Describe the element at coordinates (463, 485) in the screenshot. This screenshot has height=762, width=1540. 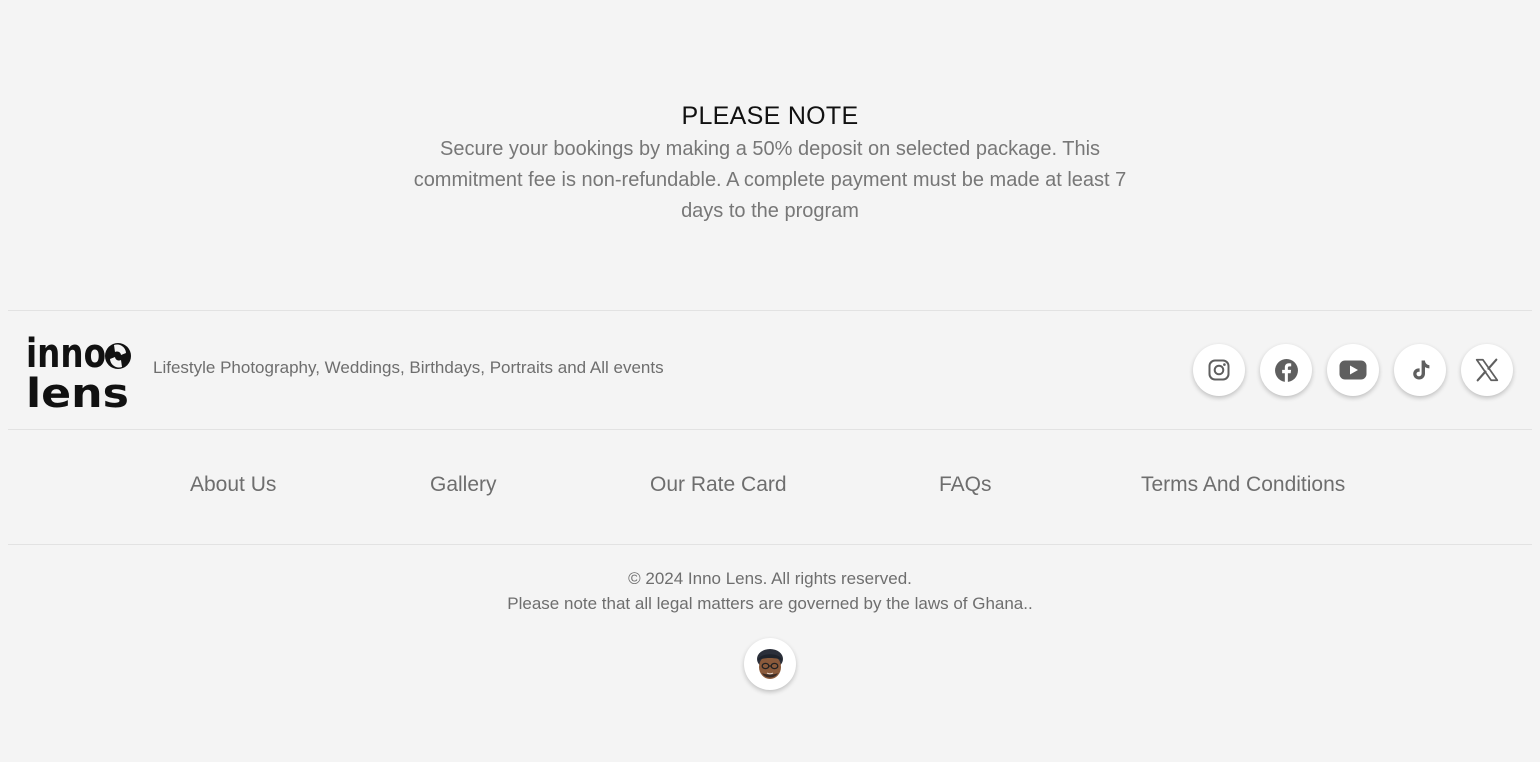
I see `nav-link-gallery: Gallery` at that location.